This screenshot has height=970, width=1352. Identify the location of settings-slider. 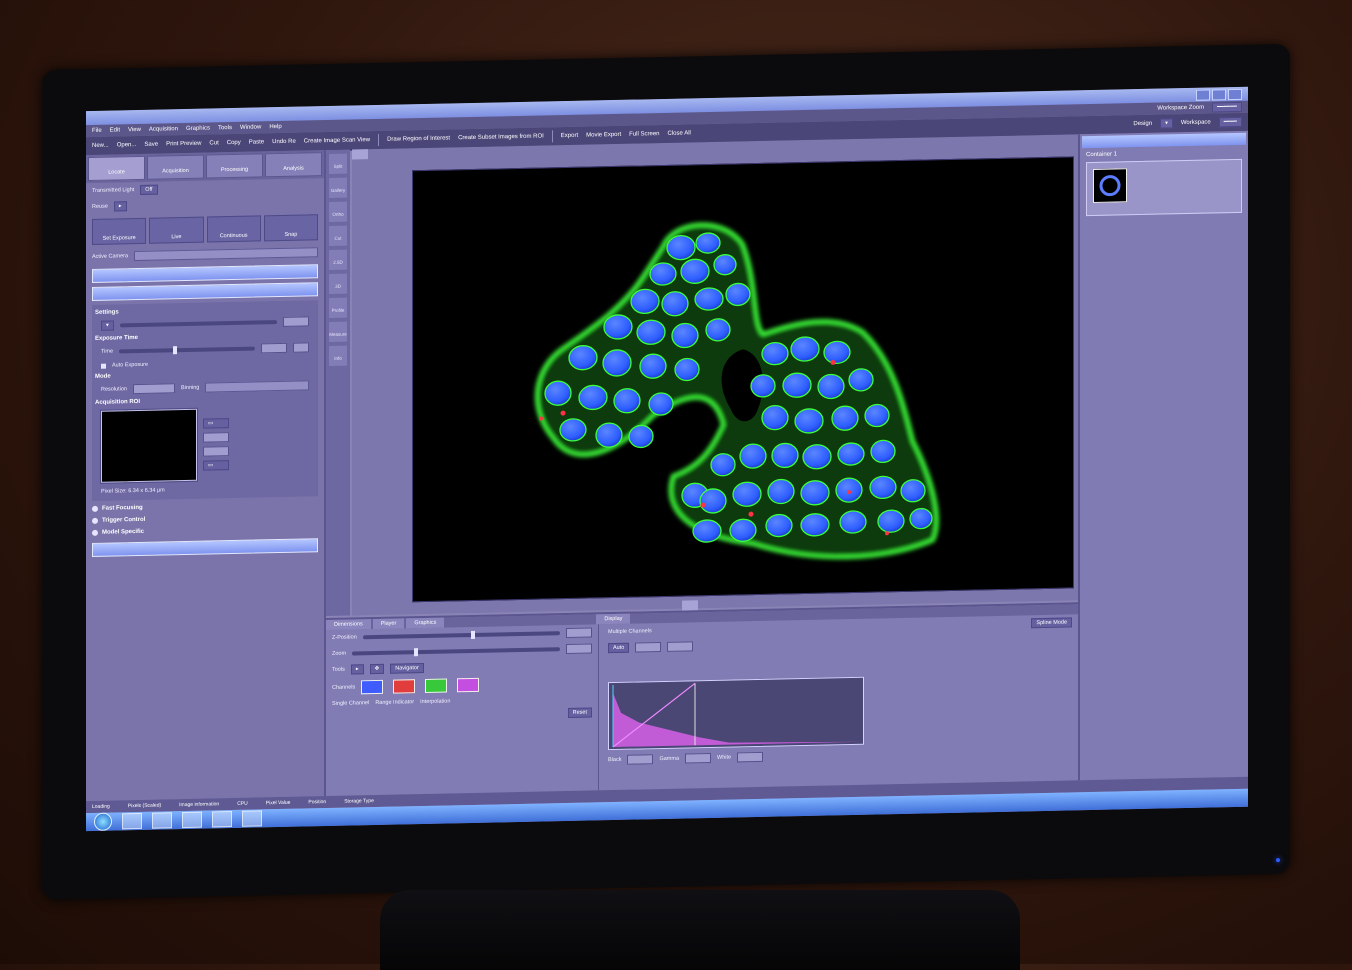
(198, 324).